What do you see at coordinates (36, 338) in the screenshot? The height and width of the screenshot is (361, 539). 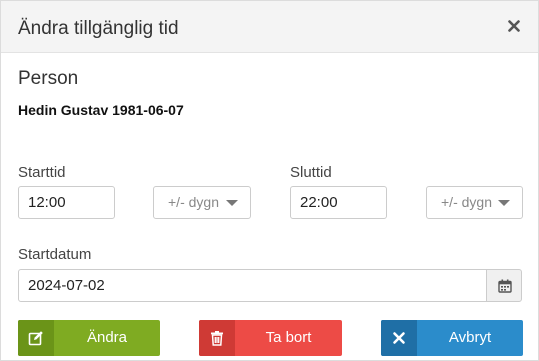 I see `edit-icon` at bounding box center [36, 338].